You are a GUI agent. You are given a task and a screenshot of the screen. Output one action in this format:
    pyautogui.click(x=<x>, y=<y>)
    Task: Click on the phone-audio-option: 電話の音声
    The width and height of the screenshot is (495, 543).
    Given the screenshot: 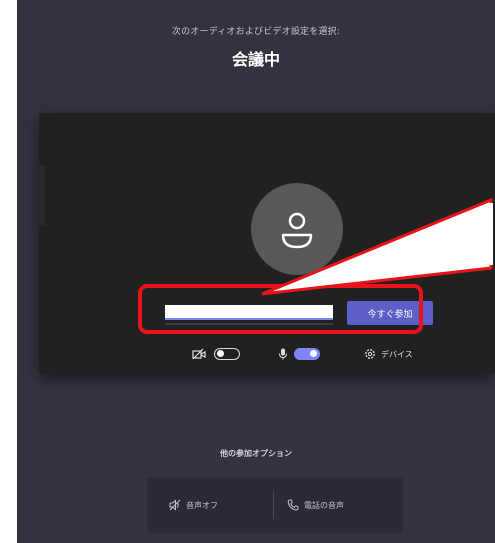 What is the action you would take?
    pyautogui.click(x=341, y=505)
    